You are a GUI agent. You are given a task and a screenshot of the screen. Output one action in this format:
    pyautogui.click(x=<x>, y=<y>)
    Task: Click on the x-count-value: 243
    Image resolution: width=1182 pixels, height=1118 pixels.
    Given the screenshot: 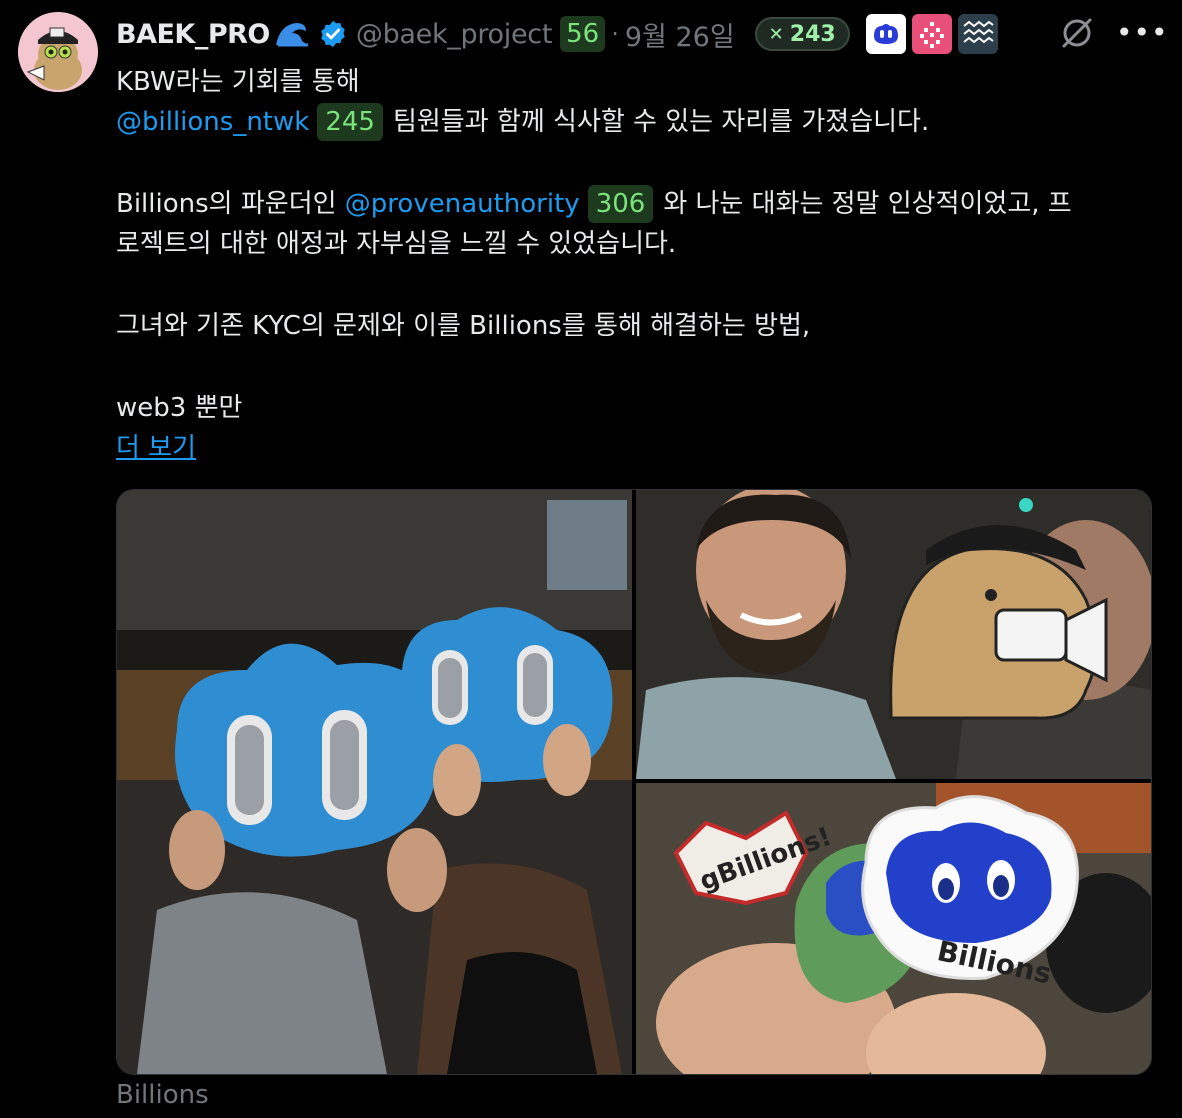 What is the action you would take?
    pyautogui.click(x=812, y=34)
    